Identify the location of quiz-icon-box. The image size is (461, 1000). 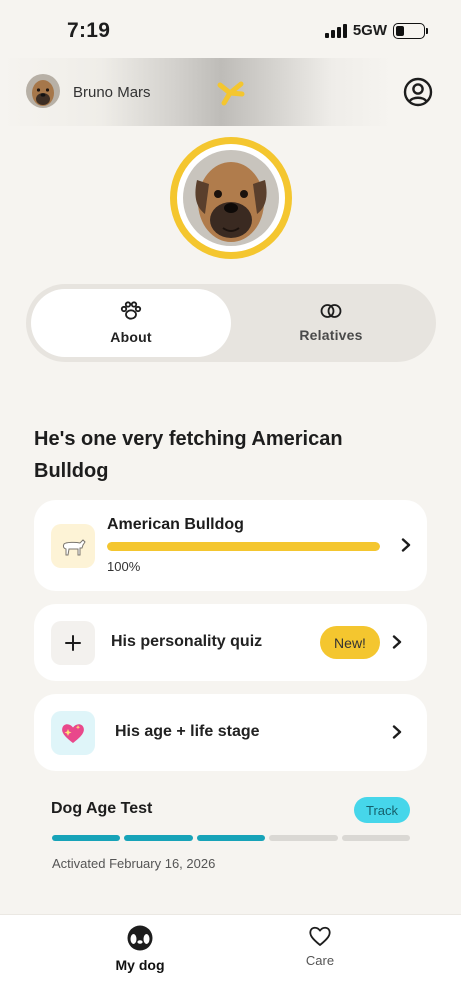
(73, 643).